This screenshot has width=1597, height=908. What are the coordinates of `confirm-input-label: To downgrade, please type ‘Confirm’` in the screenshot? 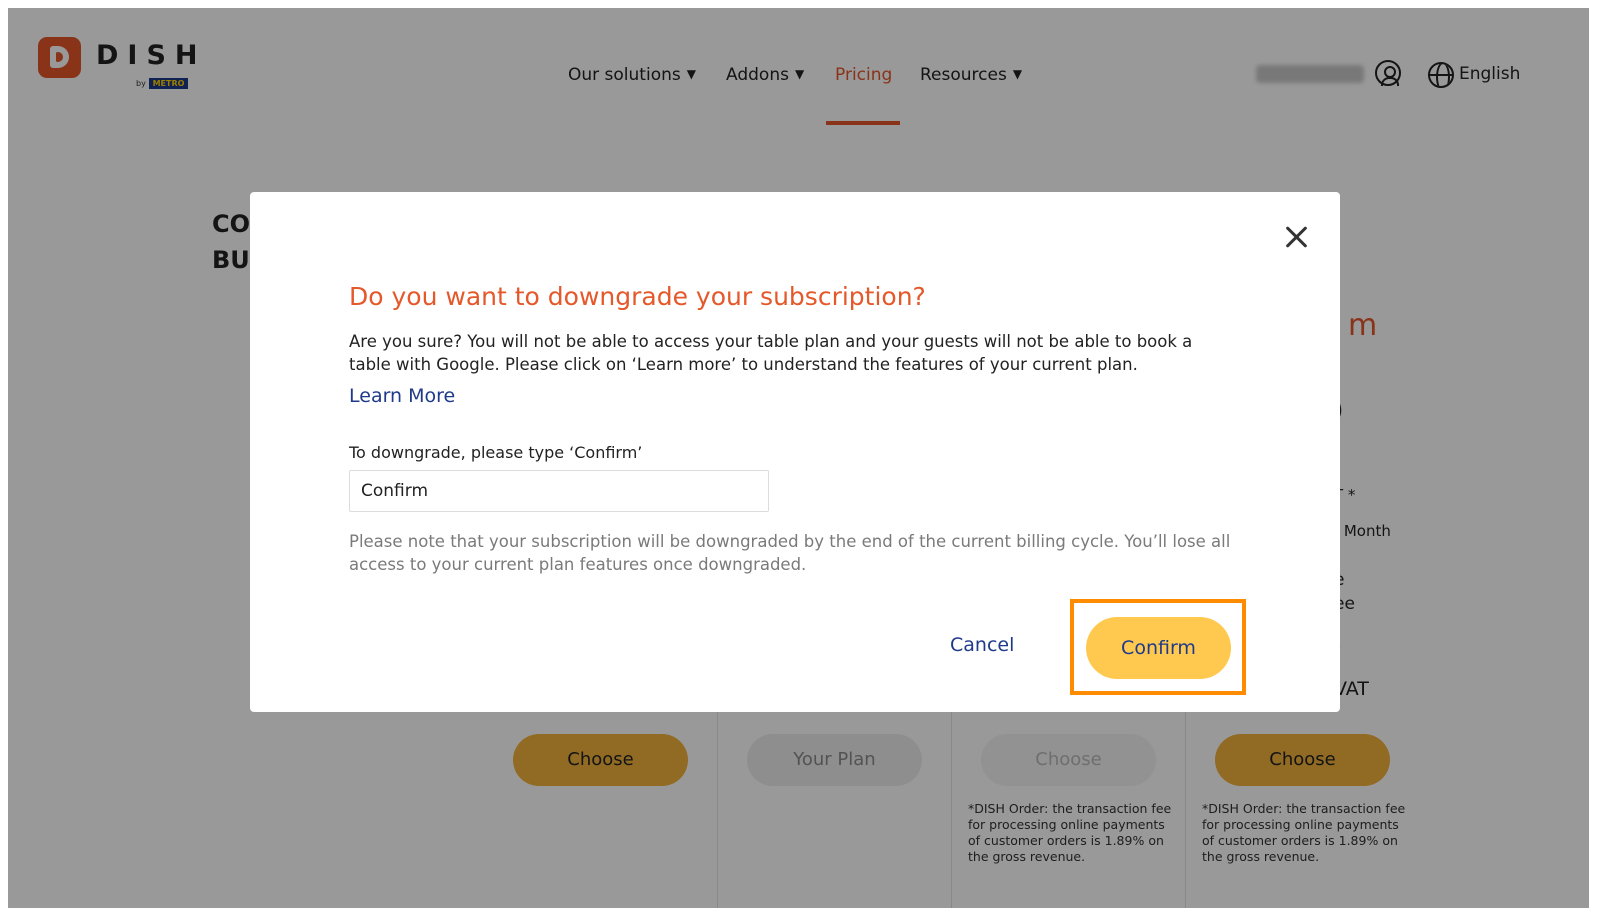 It's located at (496, 452).